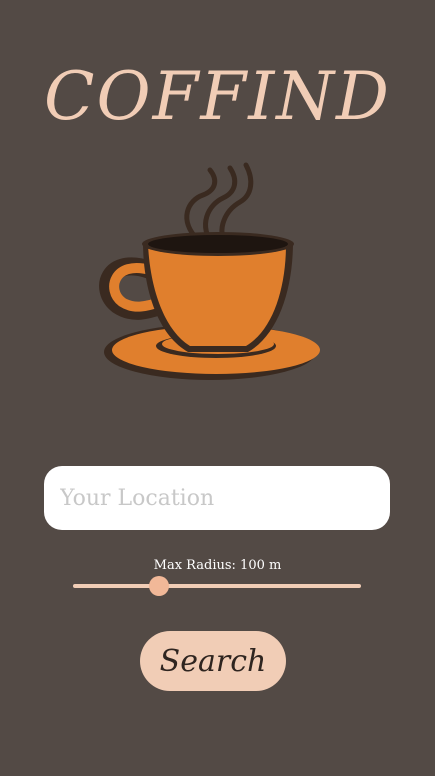 Image resolution: width=435 pixels, height=776 pixels. What do you see at coordinates (217, 96) in the screenshot?
I see `app-title: COFFIND` at bounding box center [217, 96].